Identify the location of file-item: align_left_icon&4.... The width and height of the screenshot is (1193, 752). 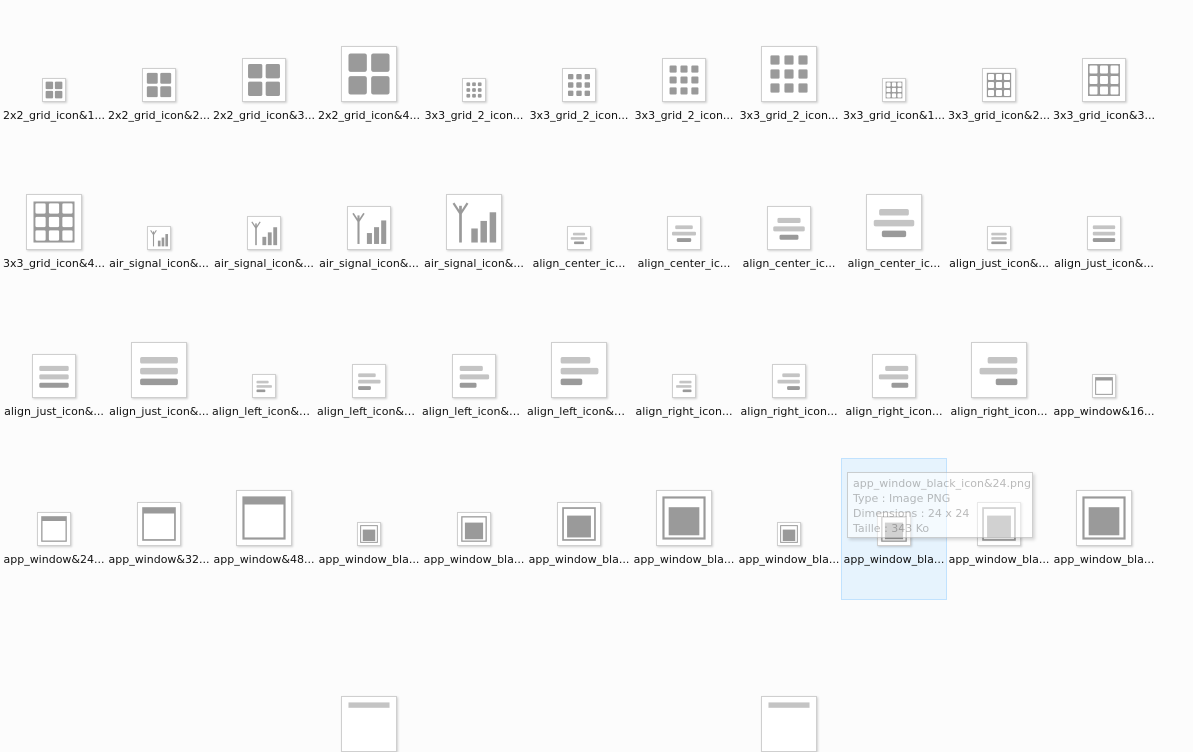
(579, 381).